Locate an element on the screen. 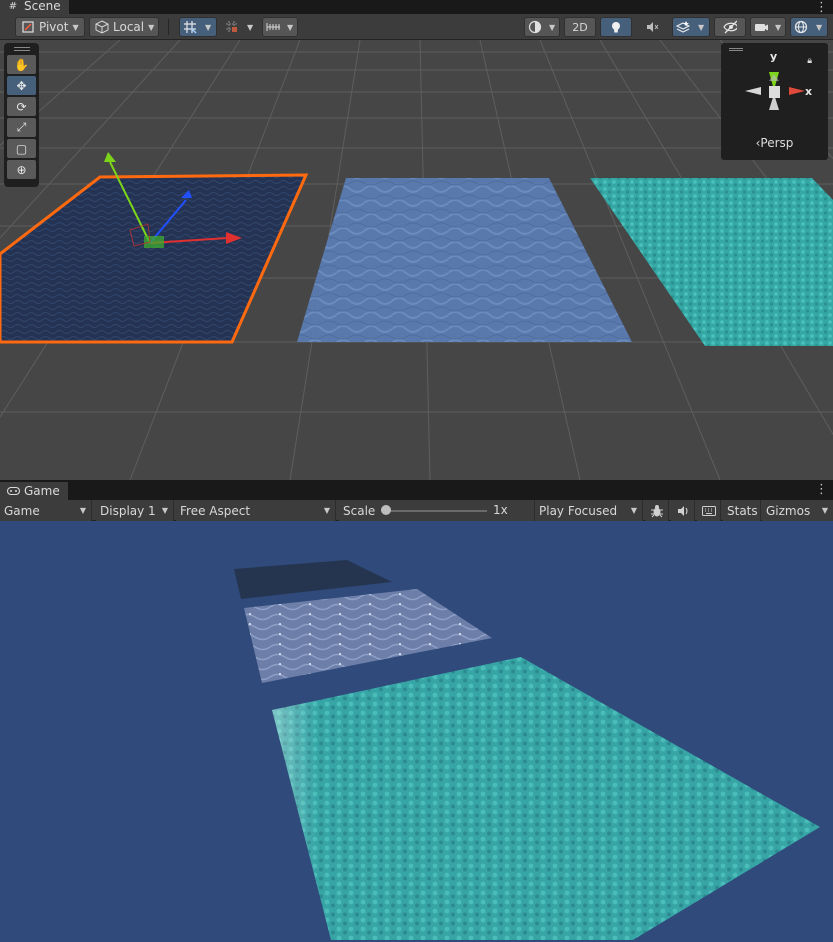 Image resolution: width=833 pixels, height=942 pixels. tool-palette-grip is located at coordinates (21, 49).